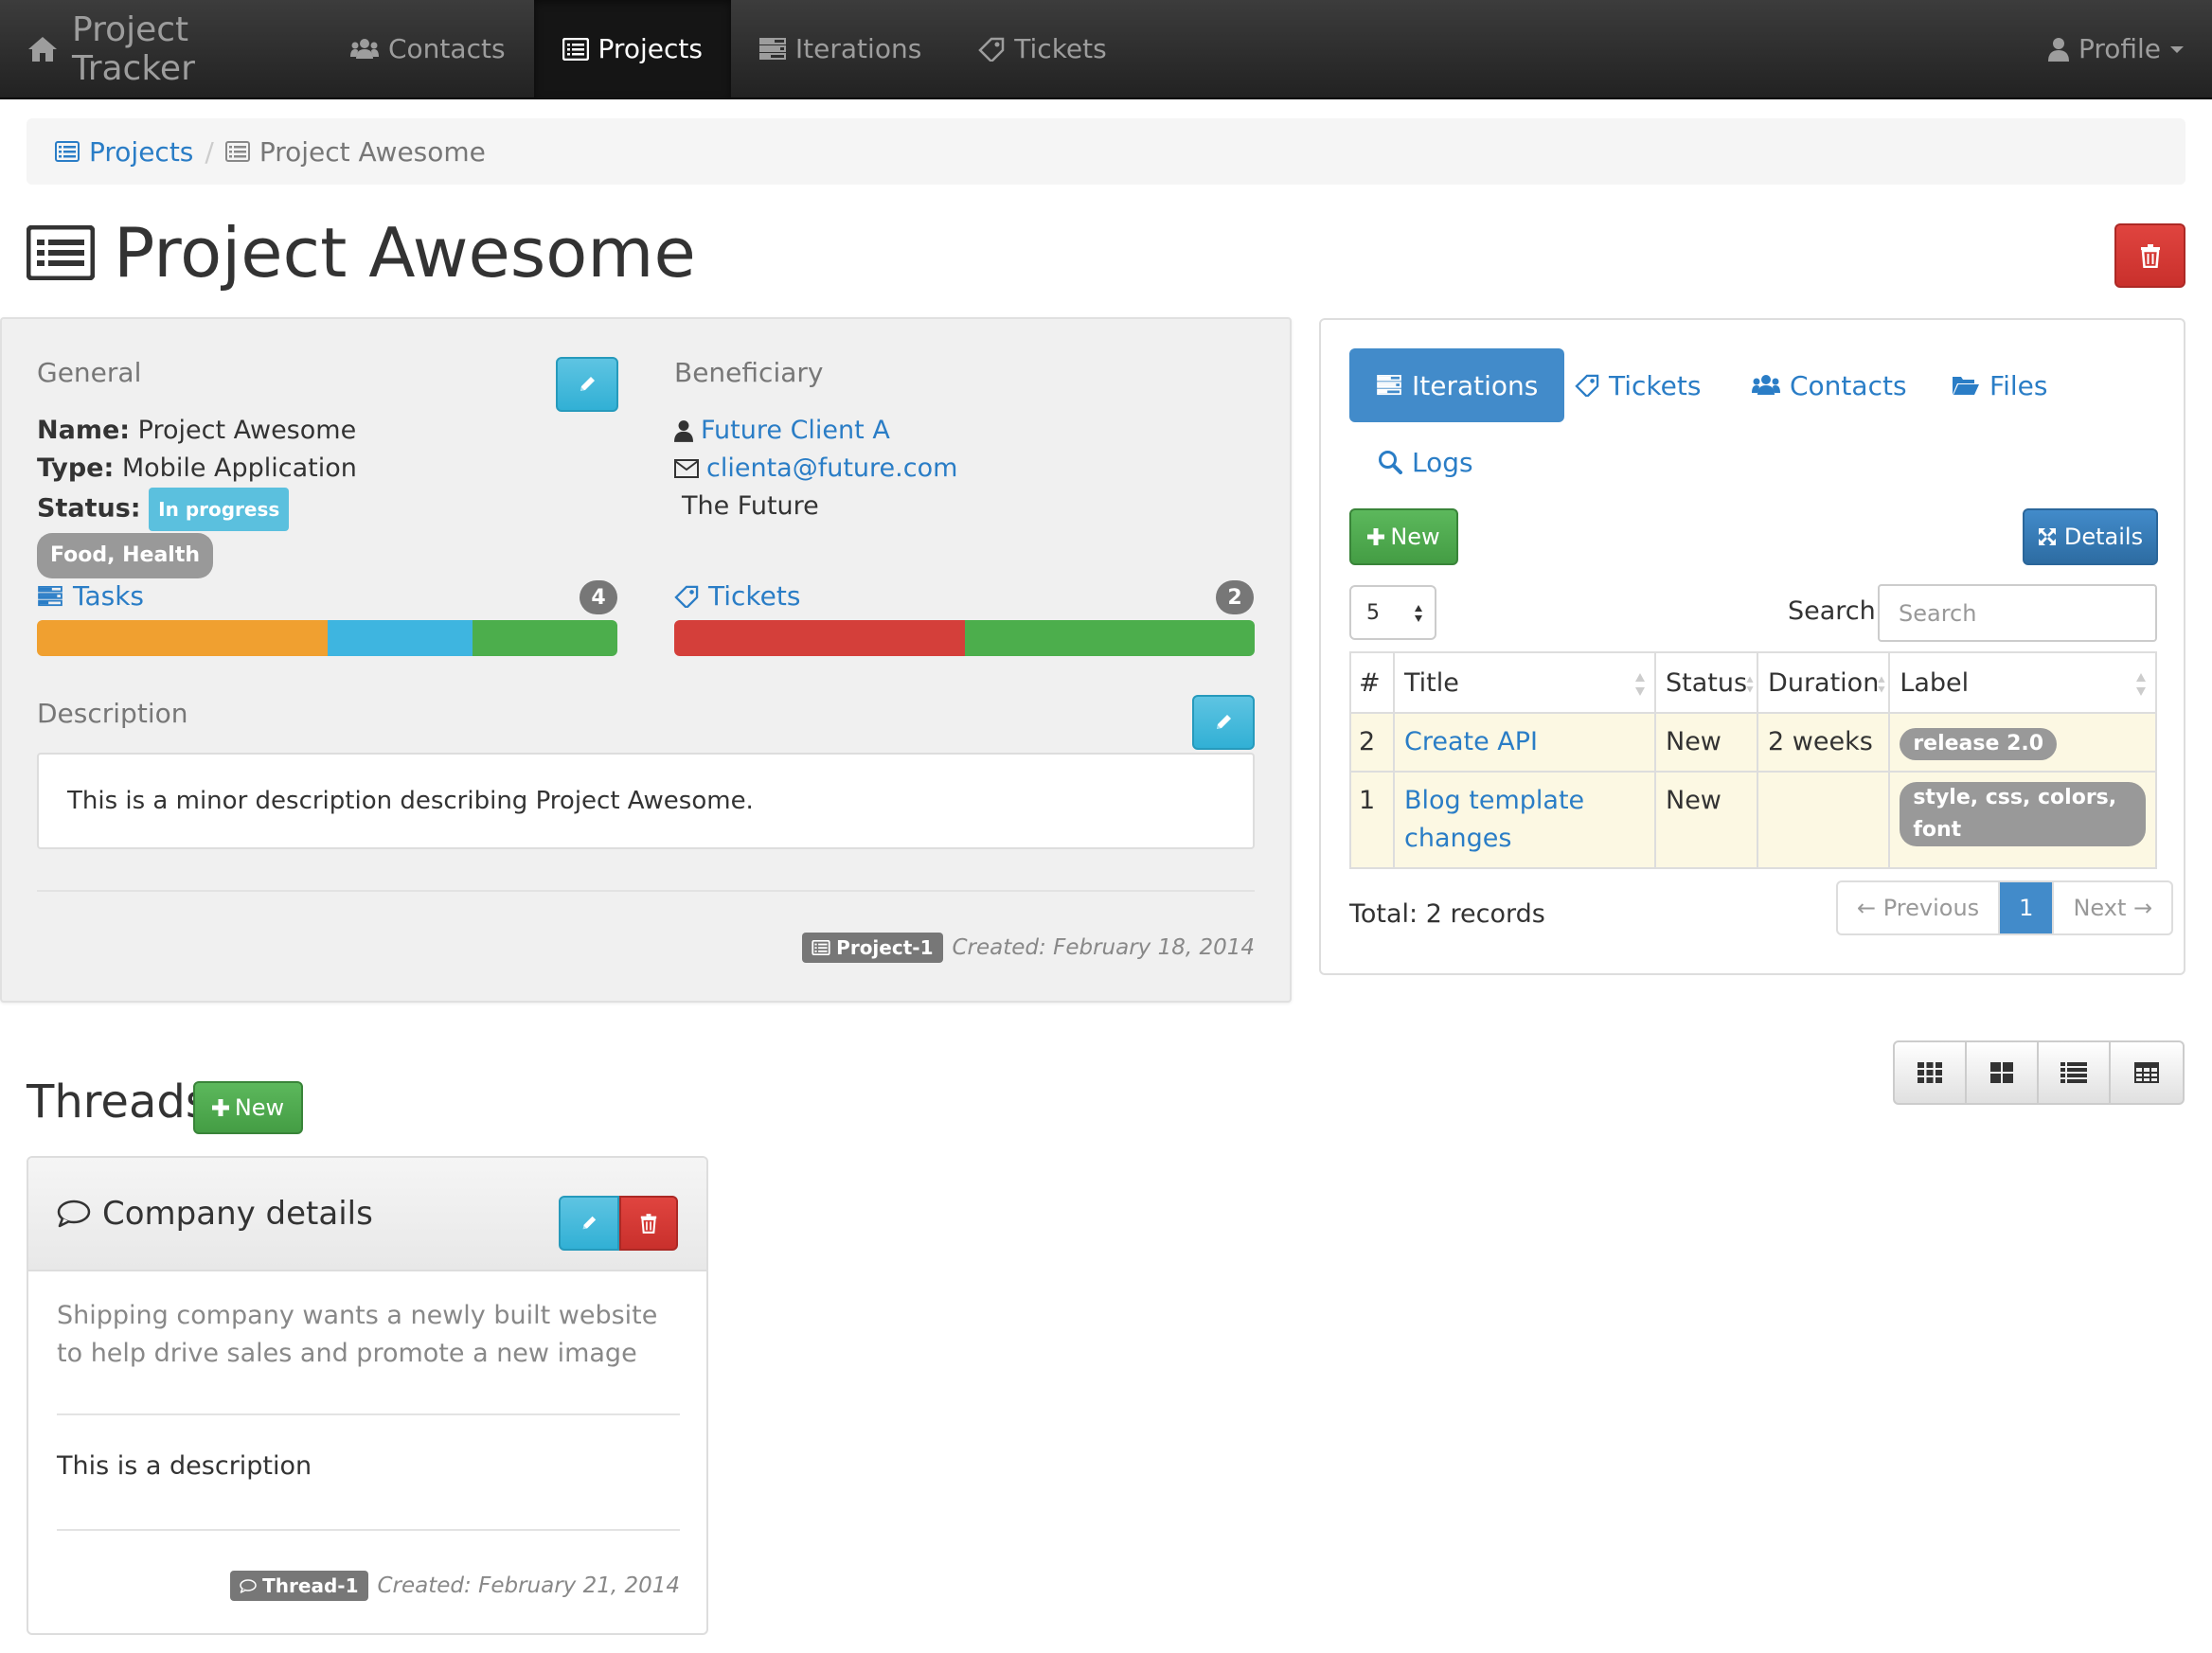  I want to click on name-label: Name:, so click(84, 430).